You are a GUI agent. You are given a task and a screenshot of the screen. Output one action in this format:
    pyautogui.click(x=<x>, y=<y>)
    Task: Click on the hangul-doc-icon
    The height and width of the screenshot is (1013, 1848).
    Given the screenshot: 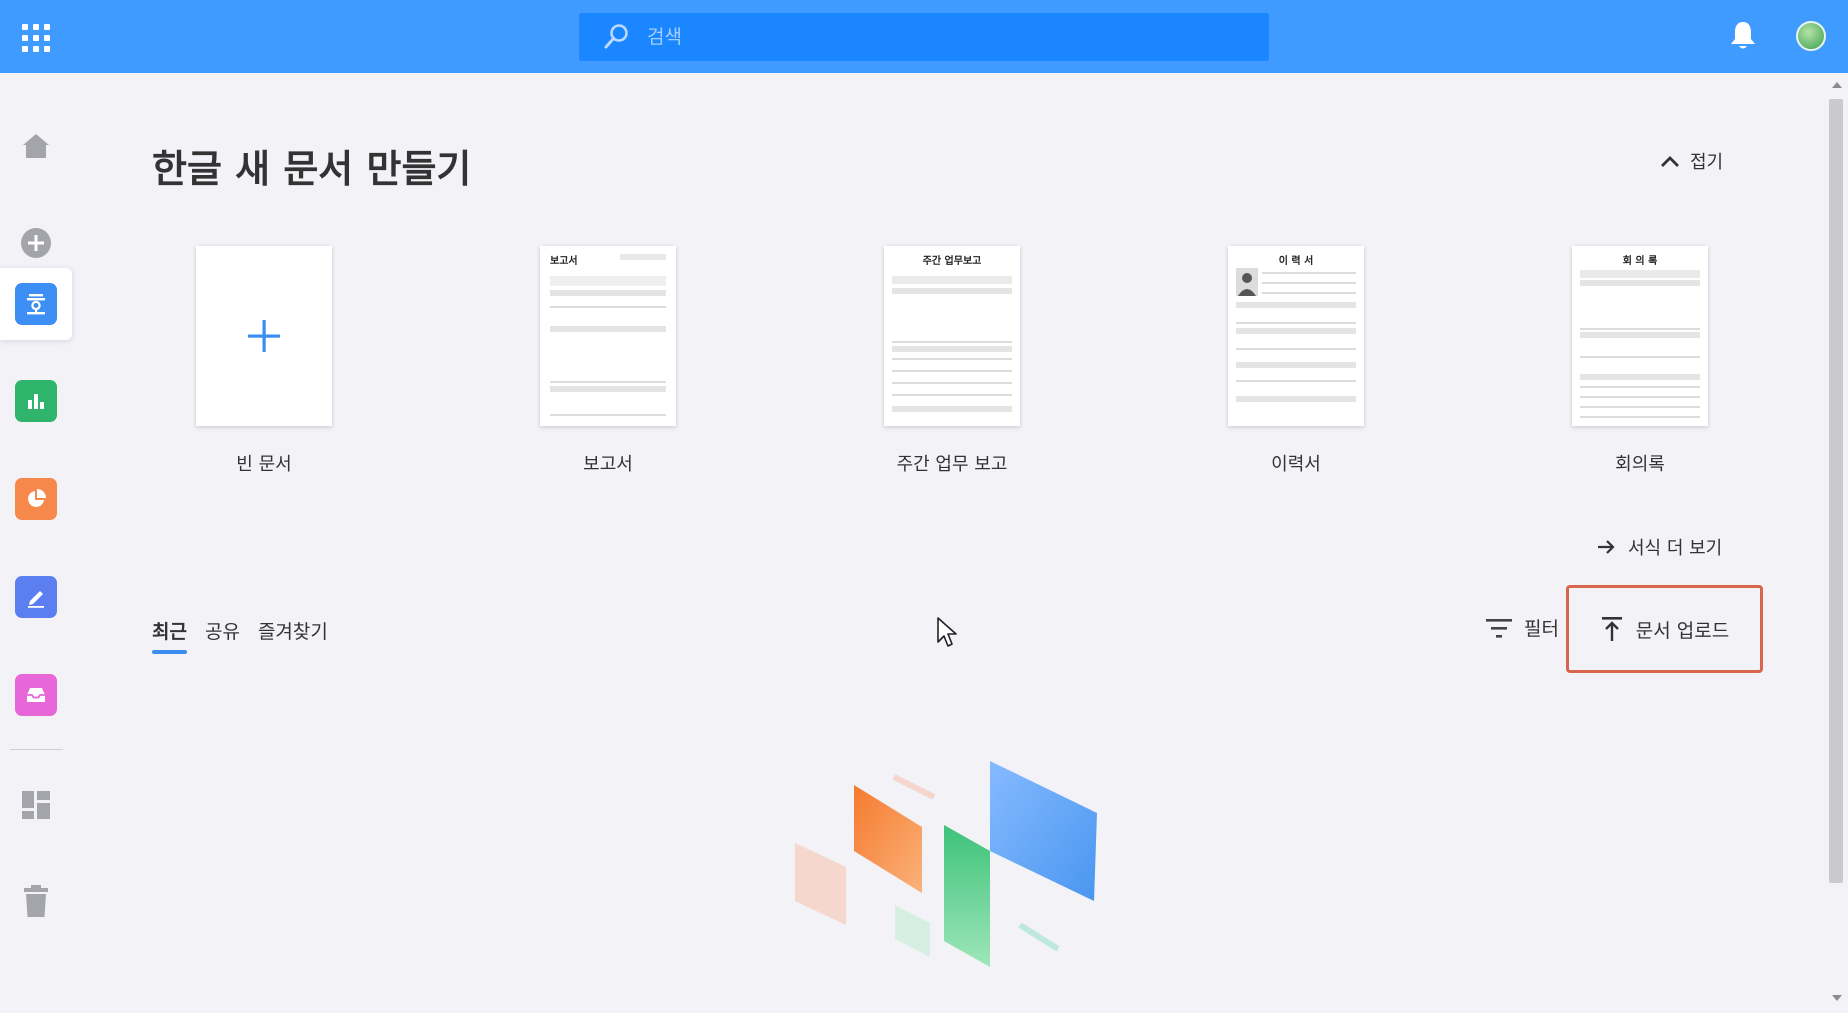 What is the action you would take?
    pyautogui.click(x=36, y=304)
    